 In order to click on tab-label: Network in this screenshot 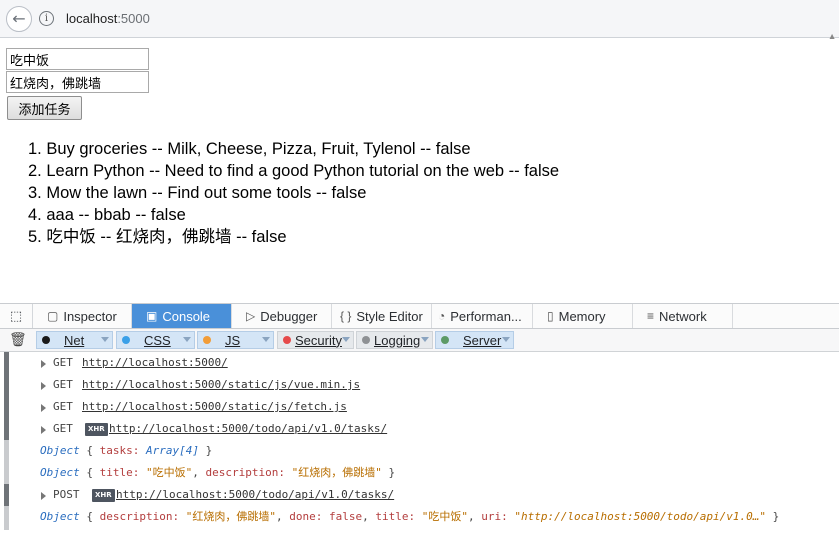, I will do `click(683, 316)`.